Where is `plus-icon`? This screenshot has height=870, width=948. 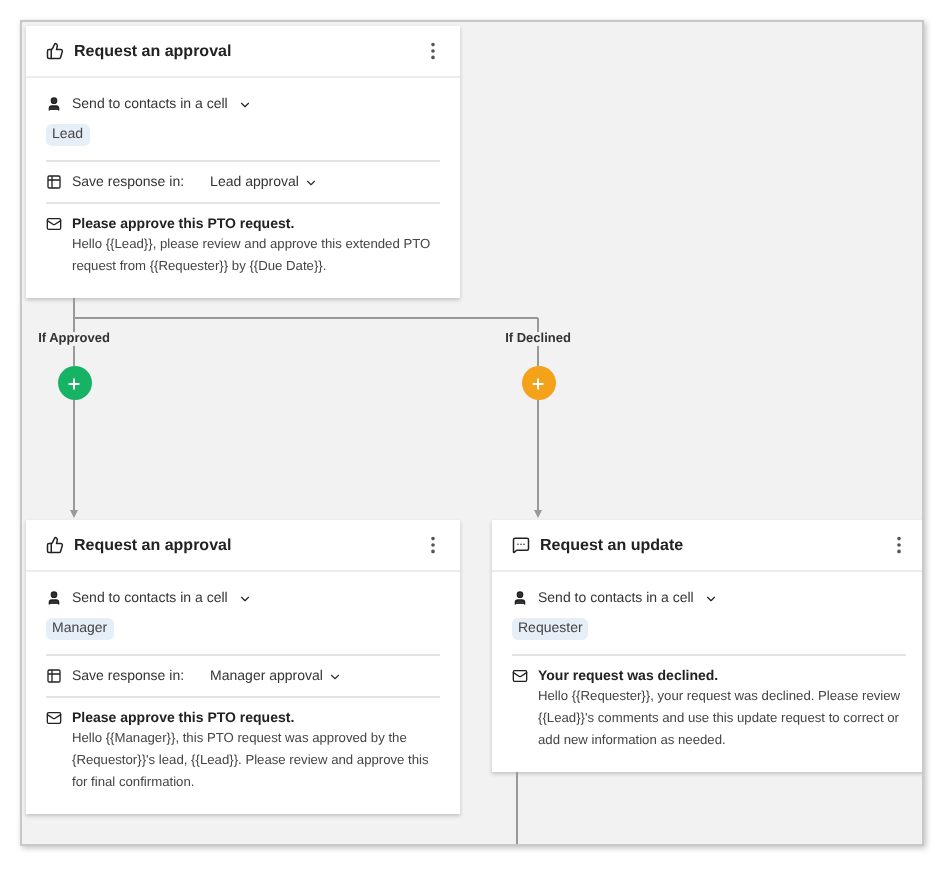 plus-icon is located at coordinates (74, 383).